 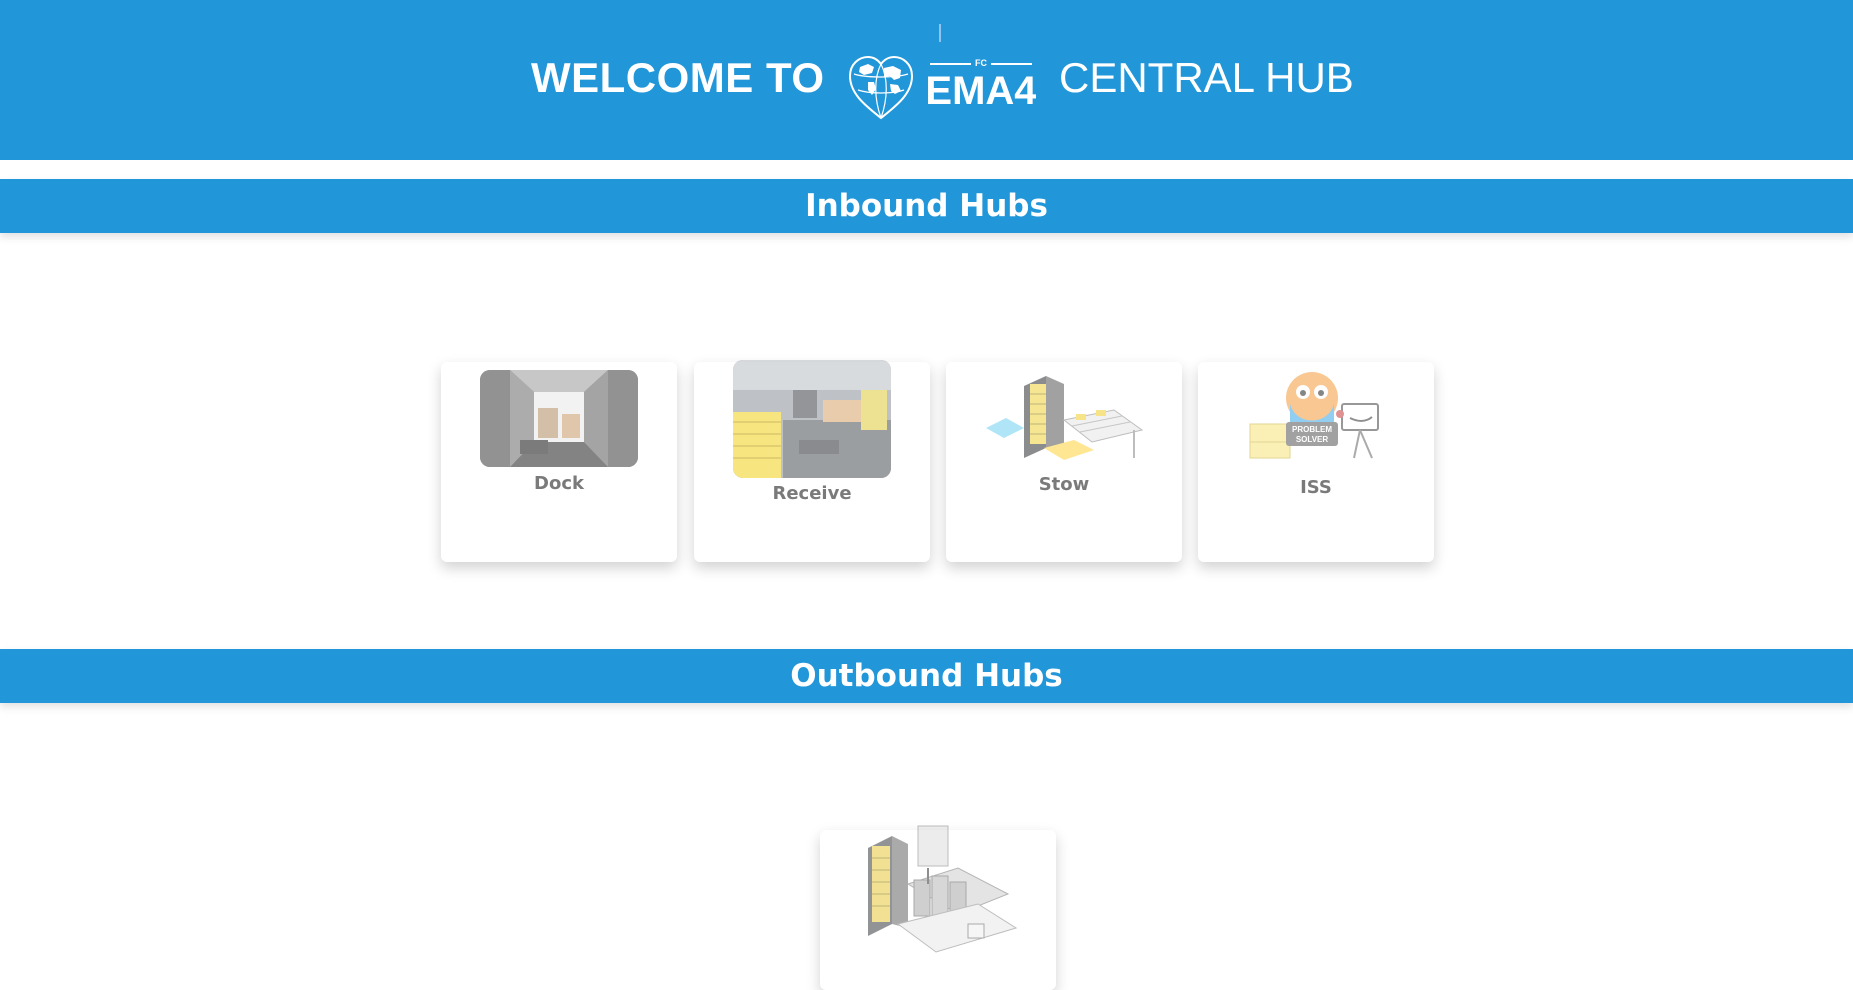 I want to click on svg-text: SOLVER, so click(x=1312, y=439).